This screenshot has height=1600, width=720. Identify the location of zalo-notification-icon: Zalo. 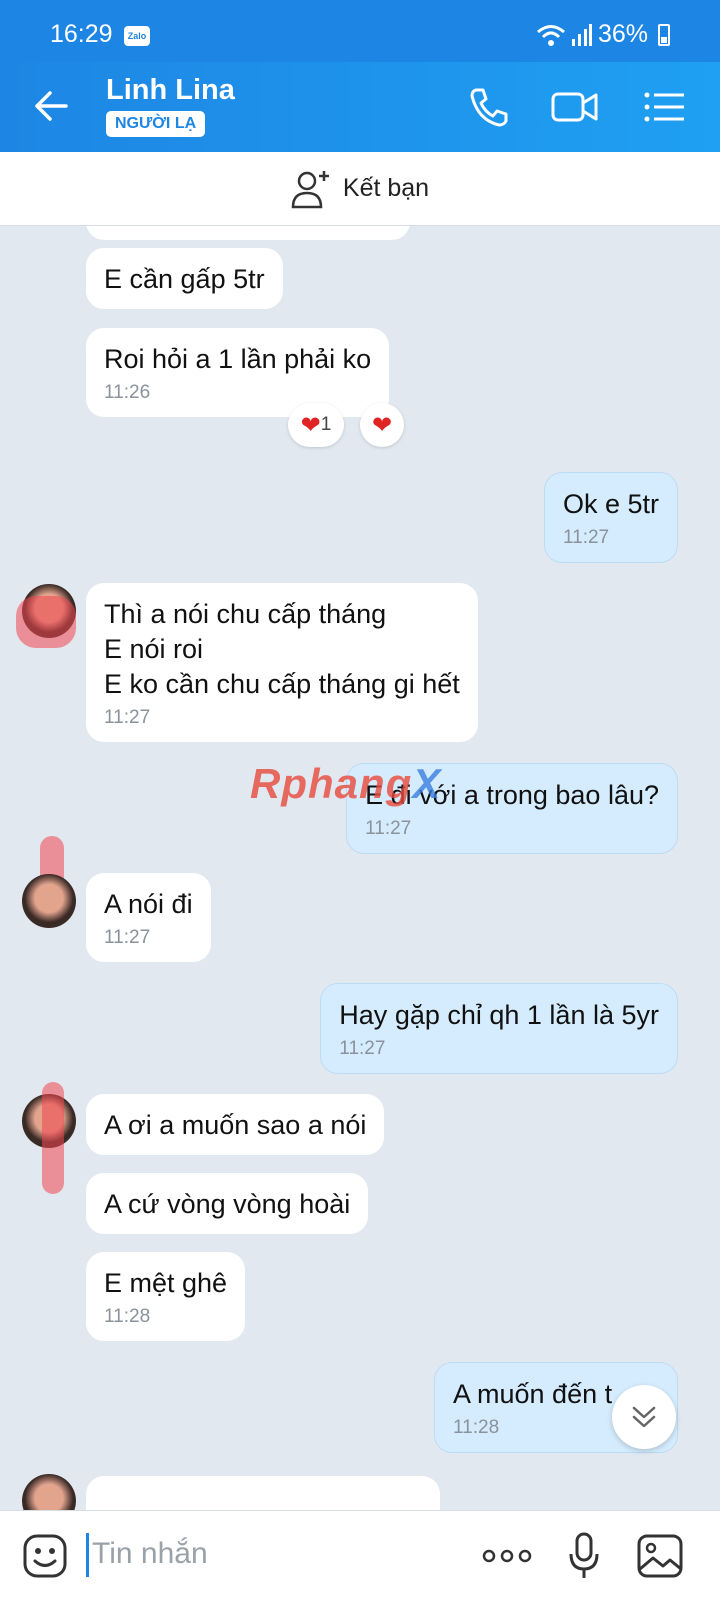
(137, 36).